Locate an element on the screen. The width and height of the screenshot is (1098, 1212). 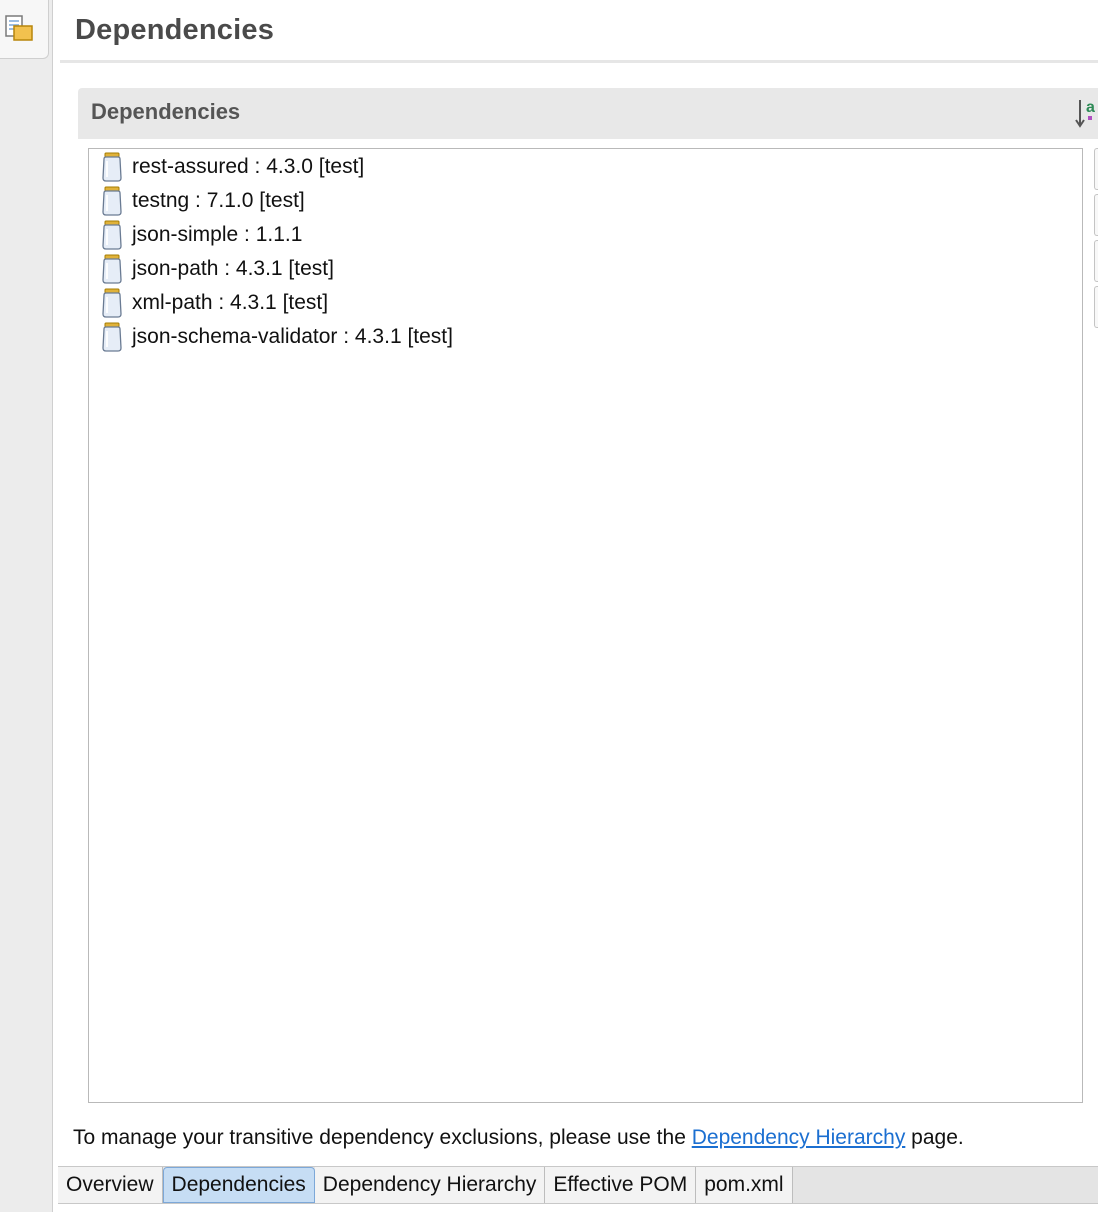
dependency-item: json-schema-validator : 4.3.1 [test] is located at coordinates (277, 337).